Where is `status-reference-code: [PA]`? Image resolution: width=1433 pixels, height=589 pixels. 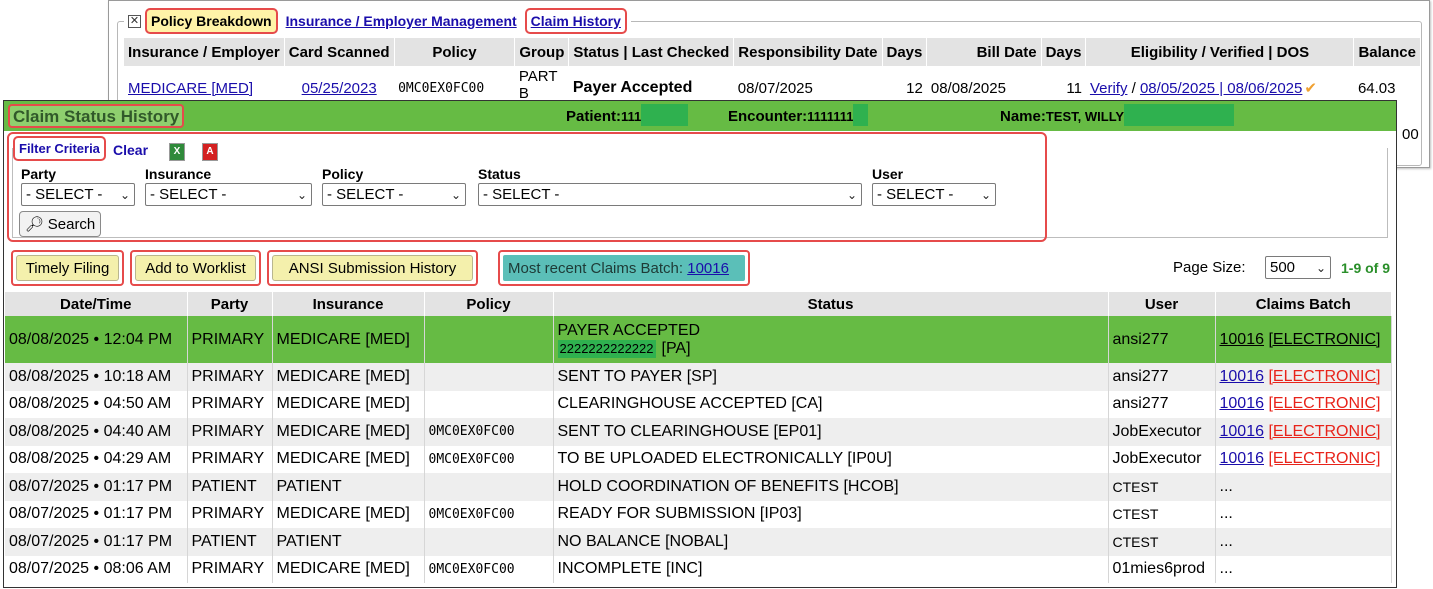 status-reference-code: [PA] is located at coordinates (676, 348).